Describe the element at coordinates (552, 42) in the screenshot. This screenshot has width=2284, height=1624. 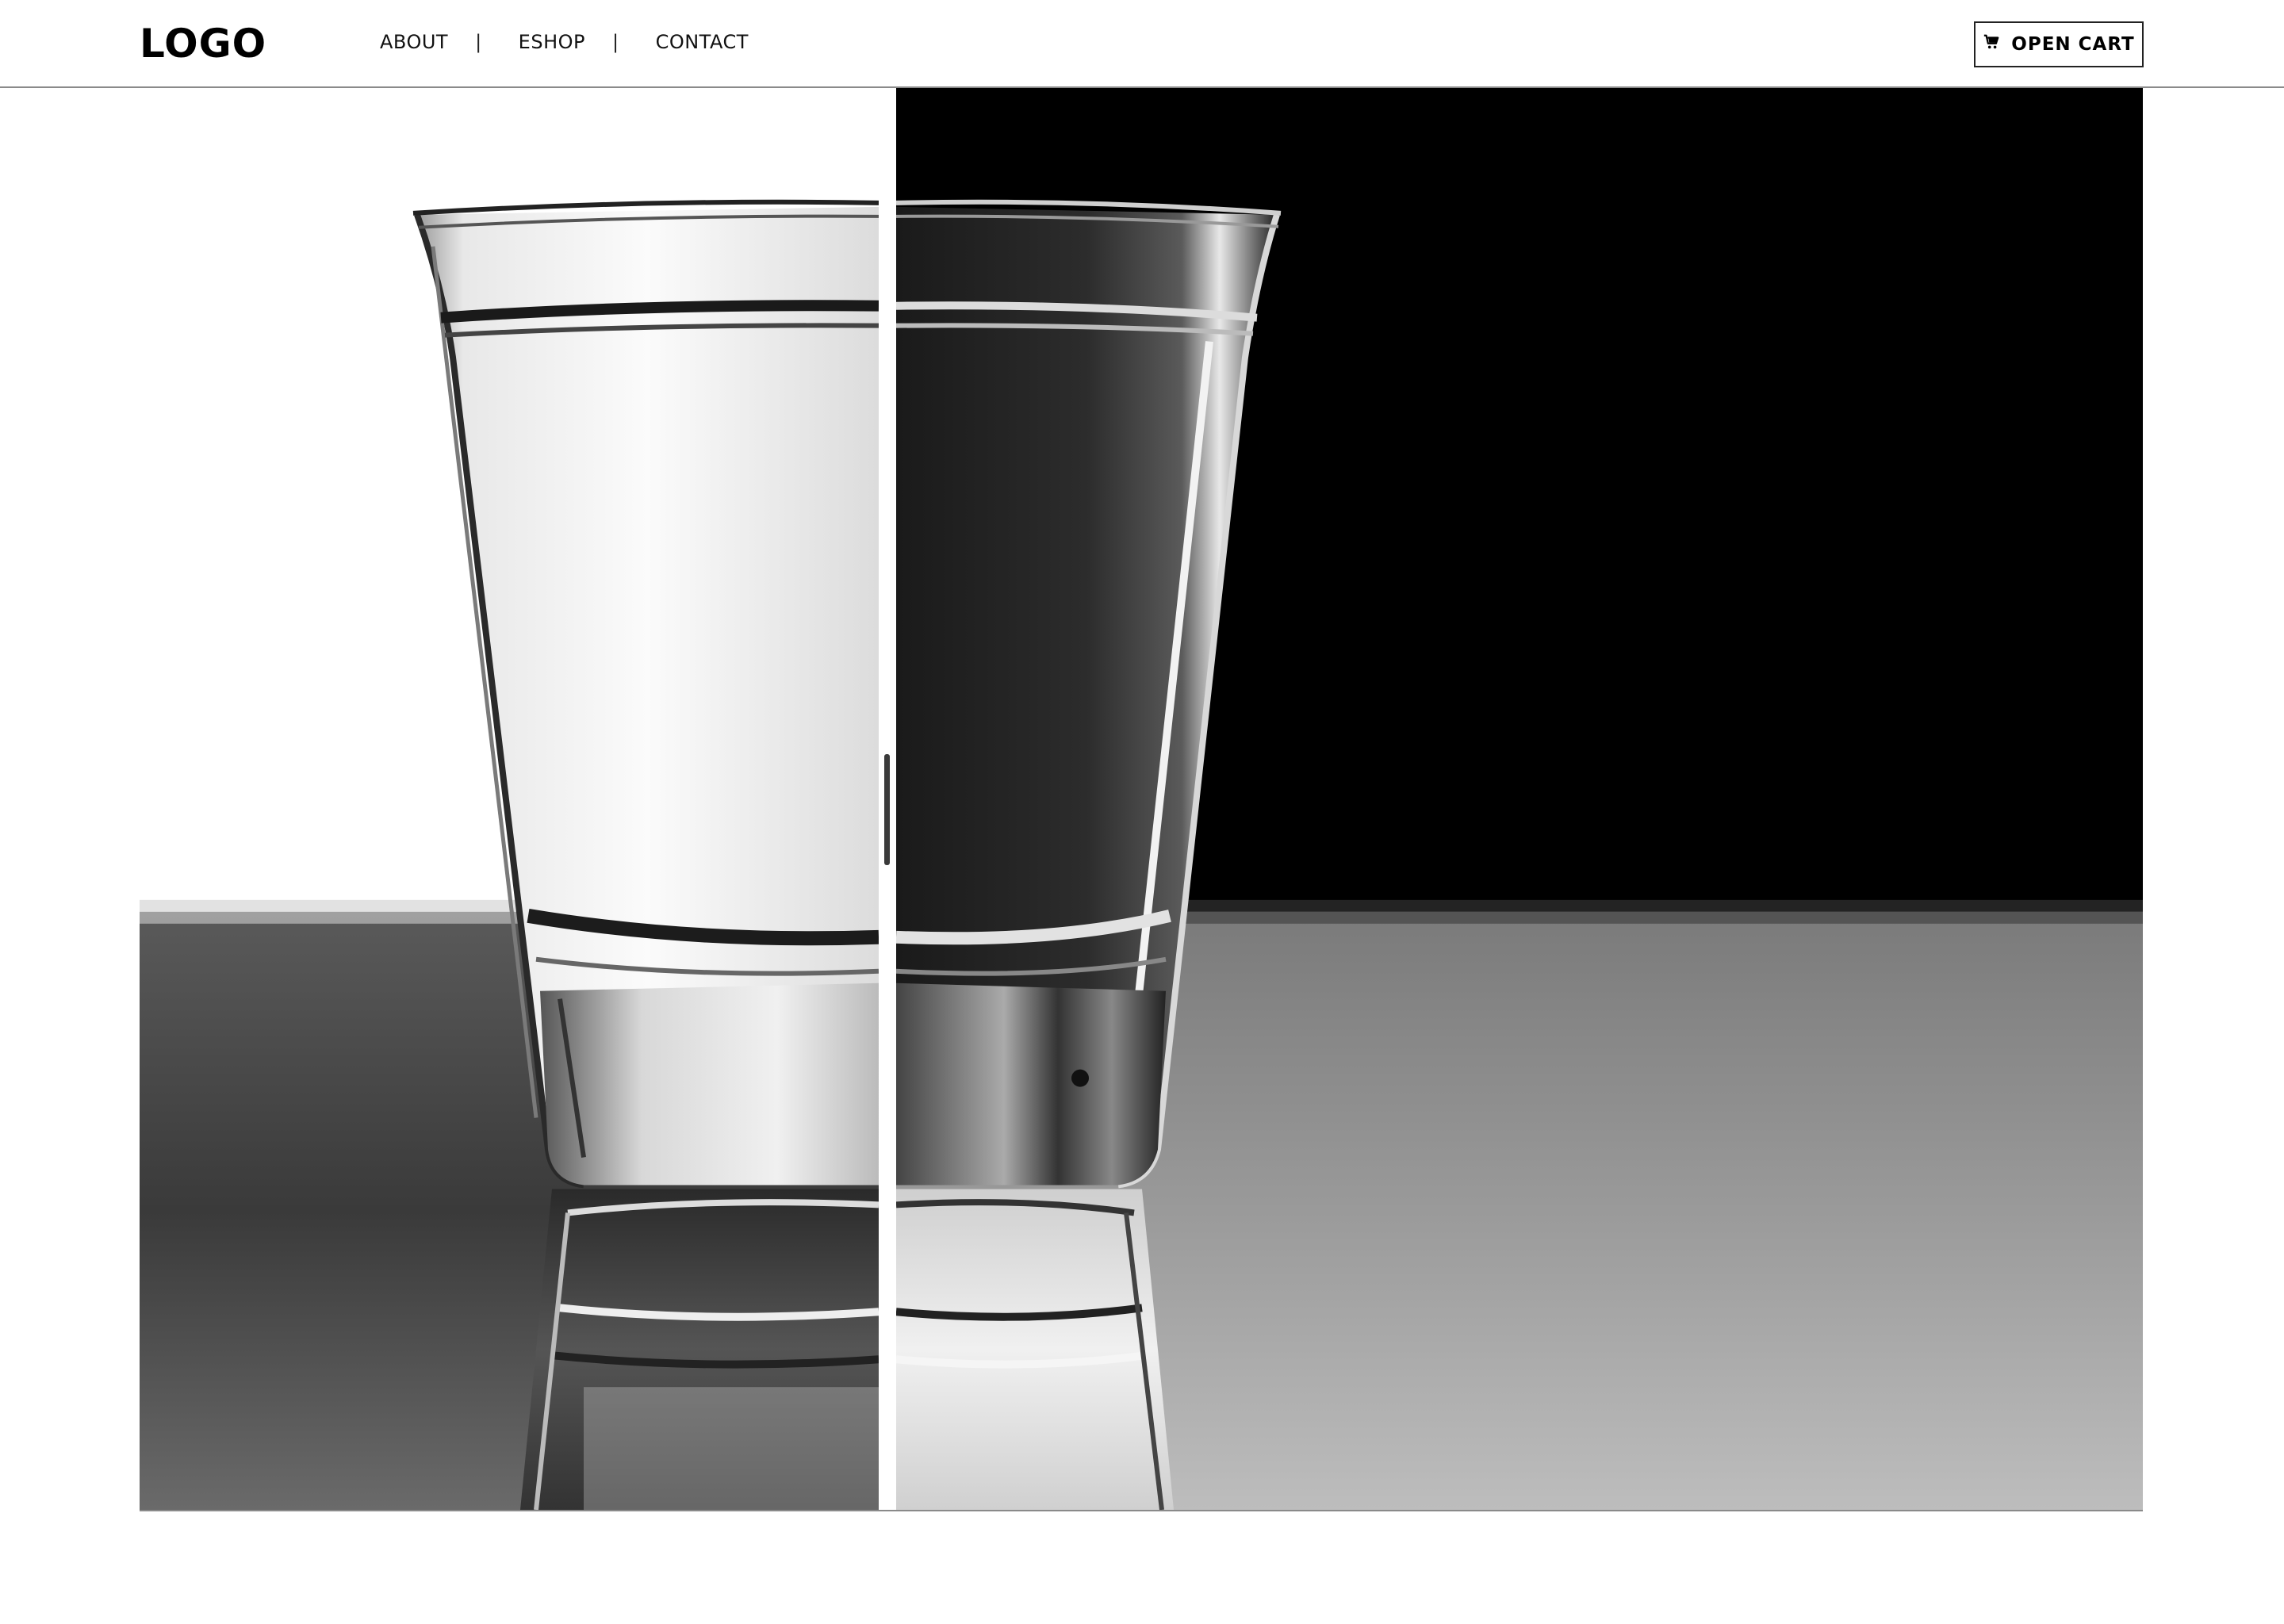
I see `nav-eshop: ESHOP` at that location.